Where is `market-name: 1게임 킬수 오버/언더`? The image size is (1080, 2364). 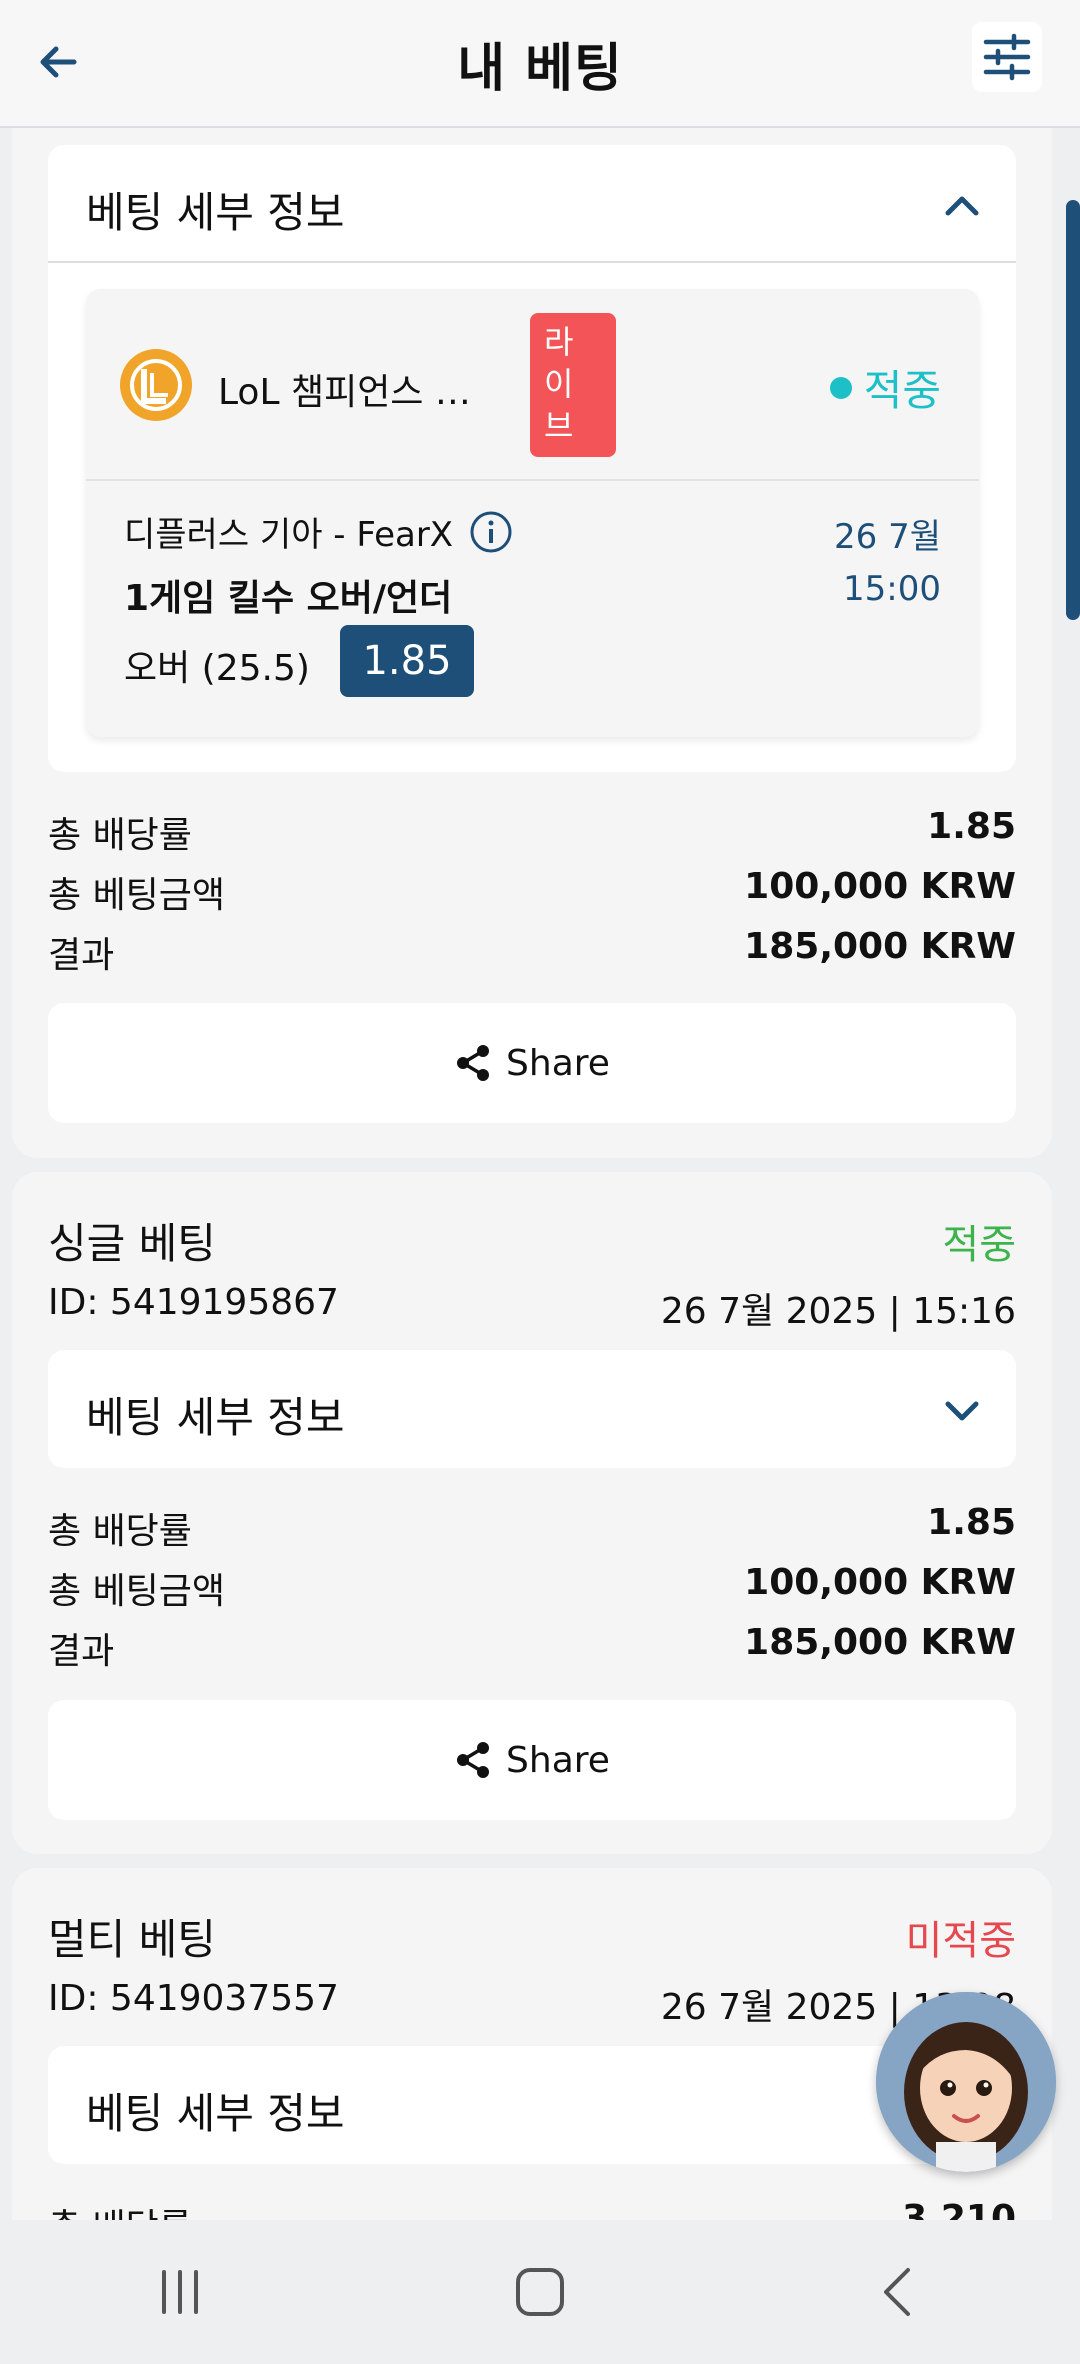
market-name: 1게임 킬수 오버/언더 is located at coordinates (288, 598).